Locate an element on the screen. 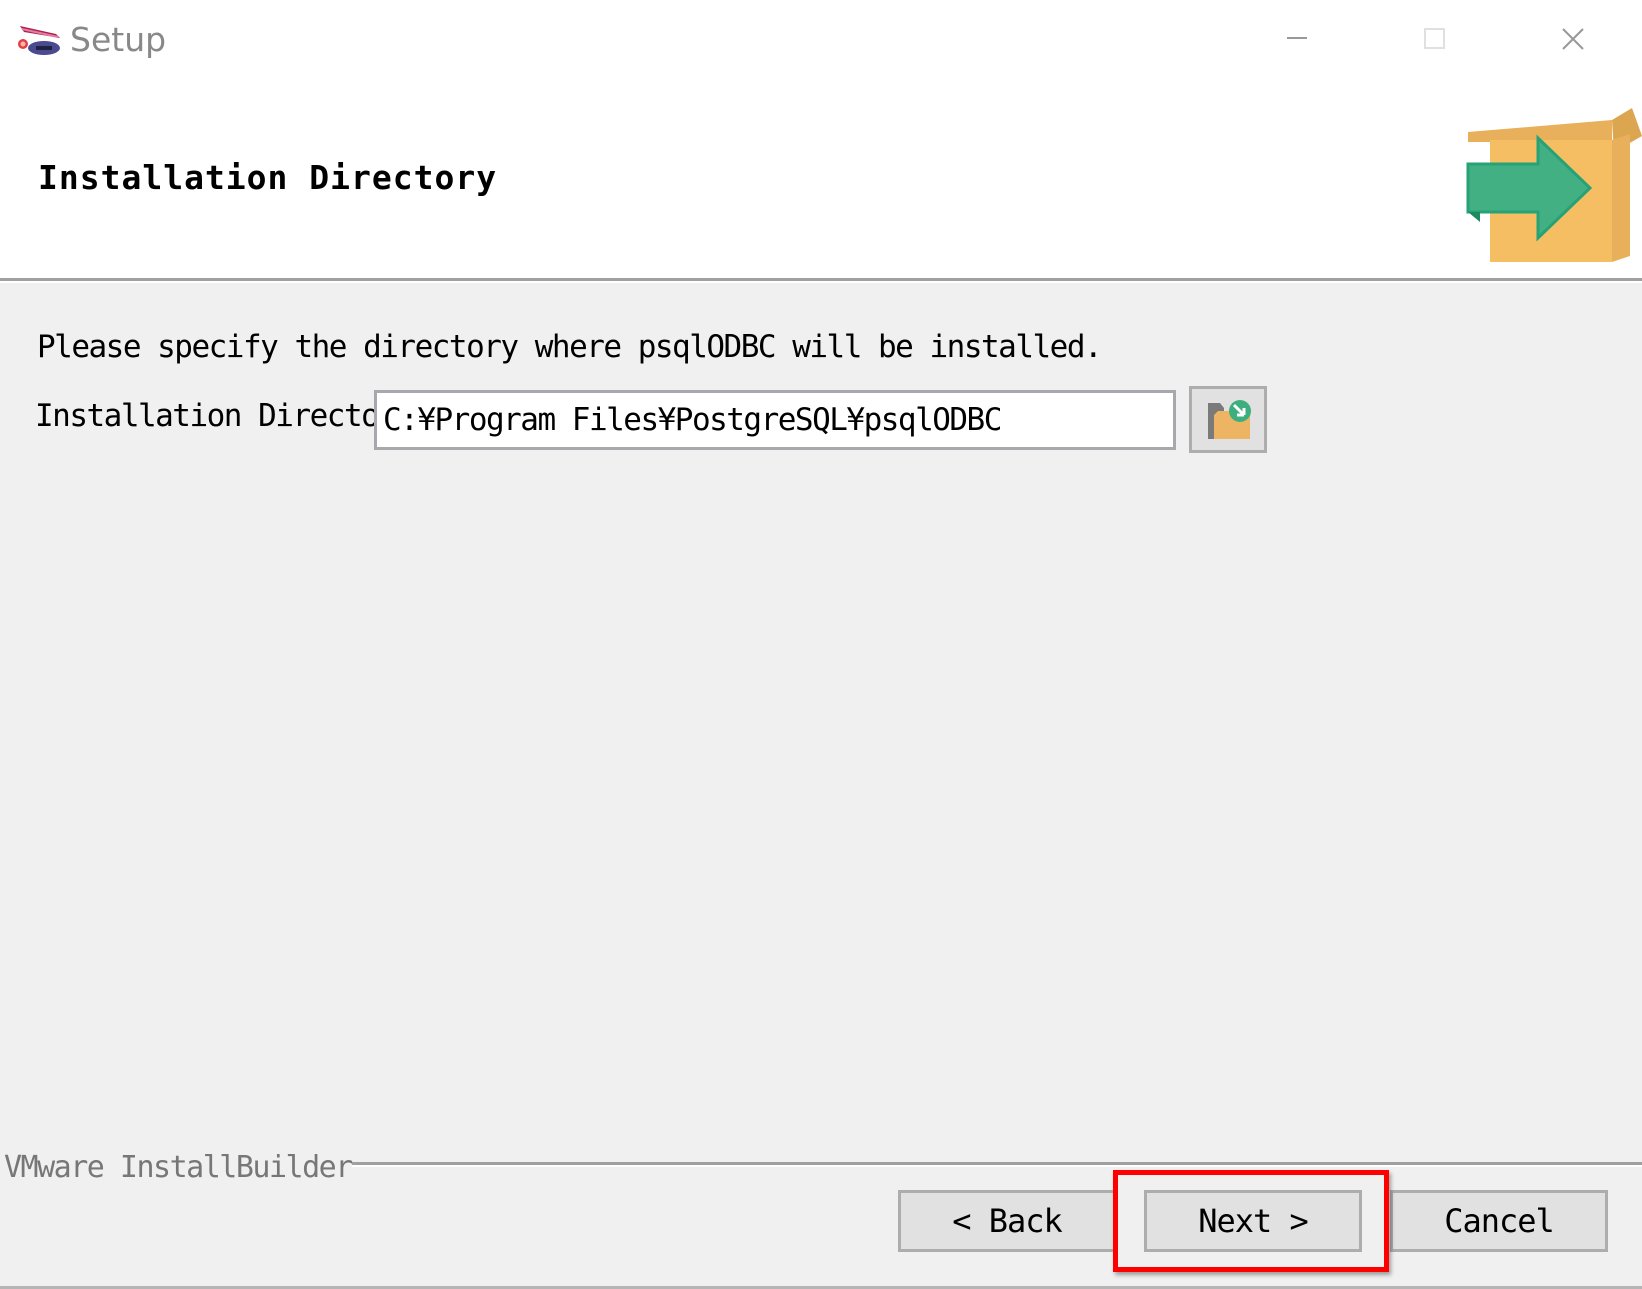  close-icon is located at coordinates (1573, 39).